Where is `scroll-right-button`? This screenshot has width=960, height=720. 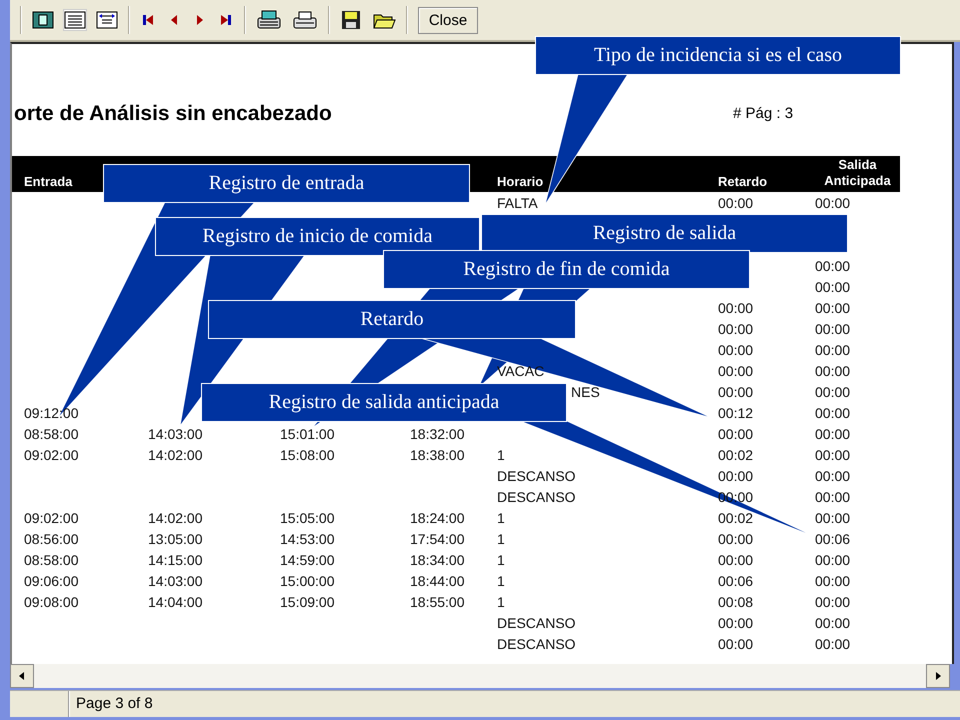
scroll-right-button is located at coordinates (938, 676).